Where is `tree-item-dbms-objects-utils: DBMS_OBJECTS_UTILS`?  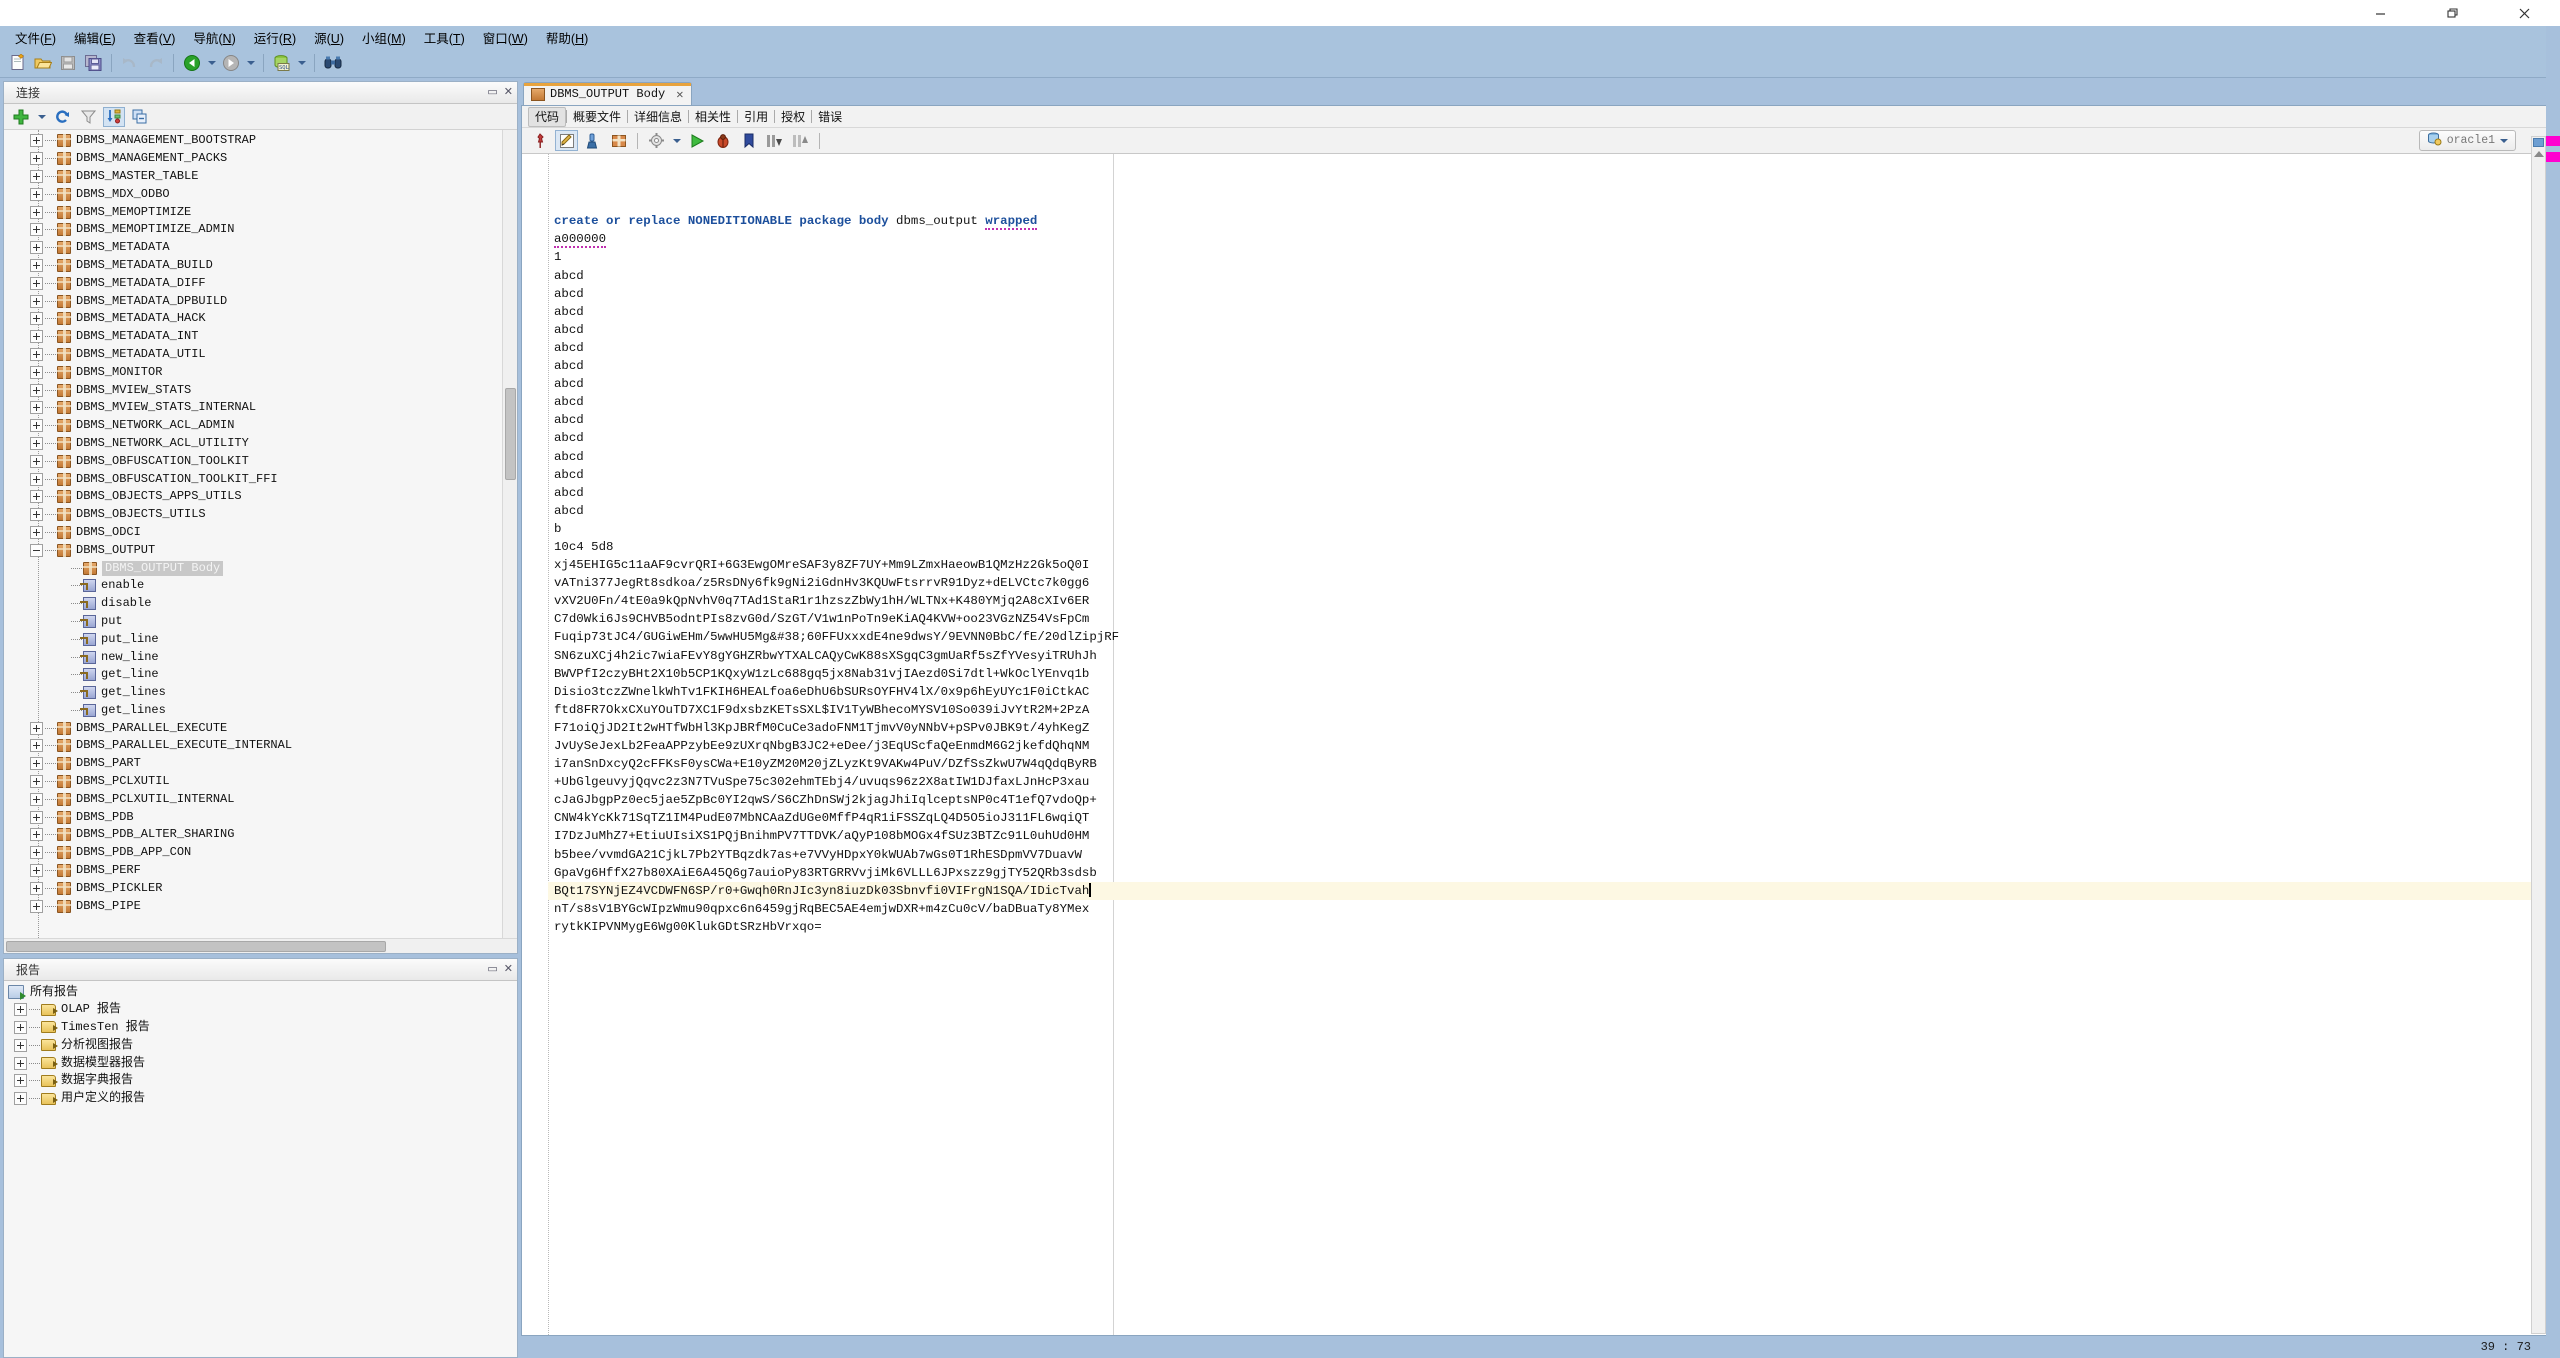
tree-item-dbms-objects-utils: DBMS_OBJECTS_UTILS is located at coordinates (260, 515).